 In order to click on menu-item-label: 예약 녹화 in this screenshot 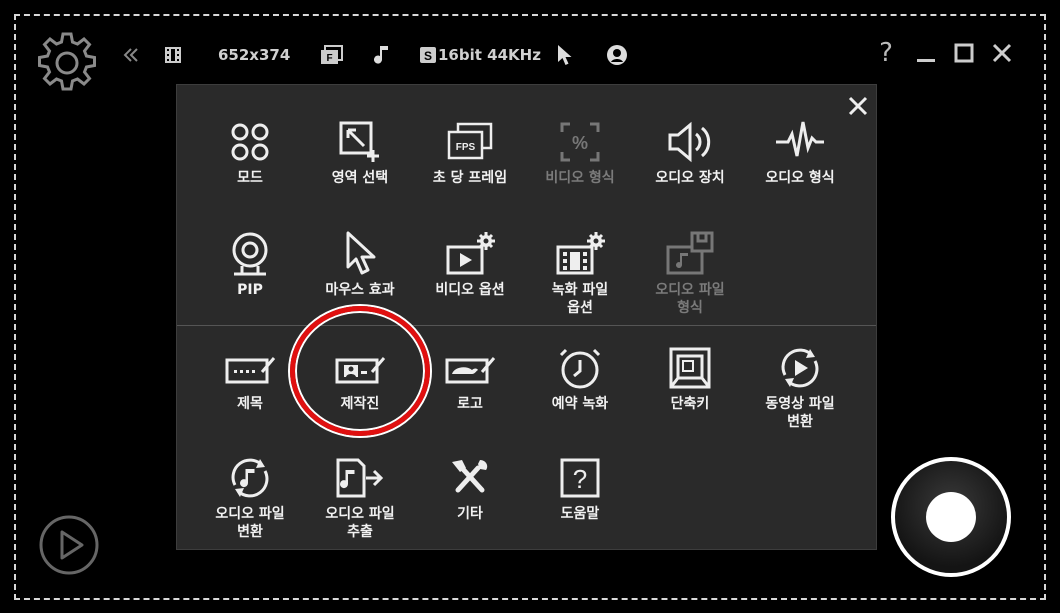, I will do `click(580, 404)`.